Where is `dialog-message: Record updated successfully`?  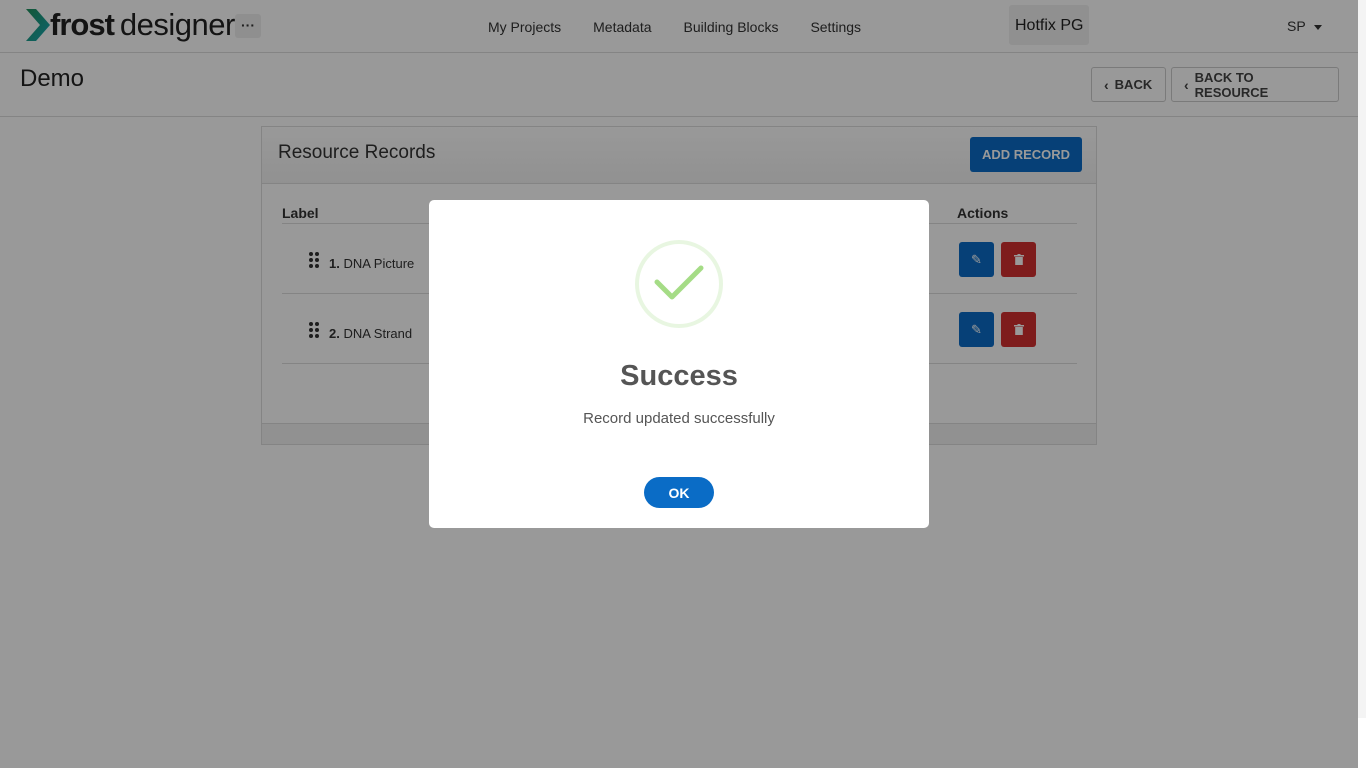
dialog-message: Record updated successfully is located at coordinates (679, 418).